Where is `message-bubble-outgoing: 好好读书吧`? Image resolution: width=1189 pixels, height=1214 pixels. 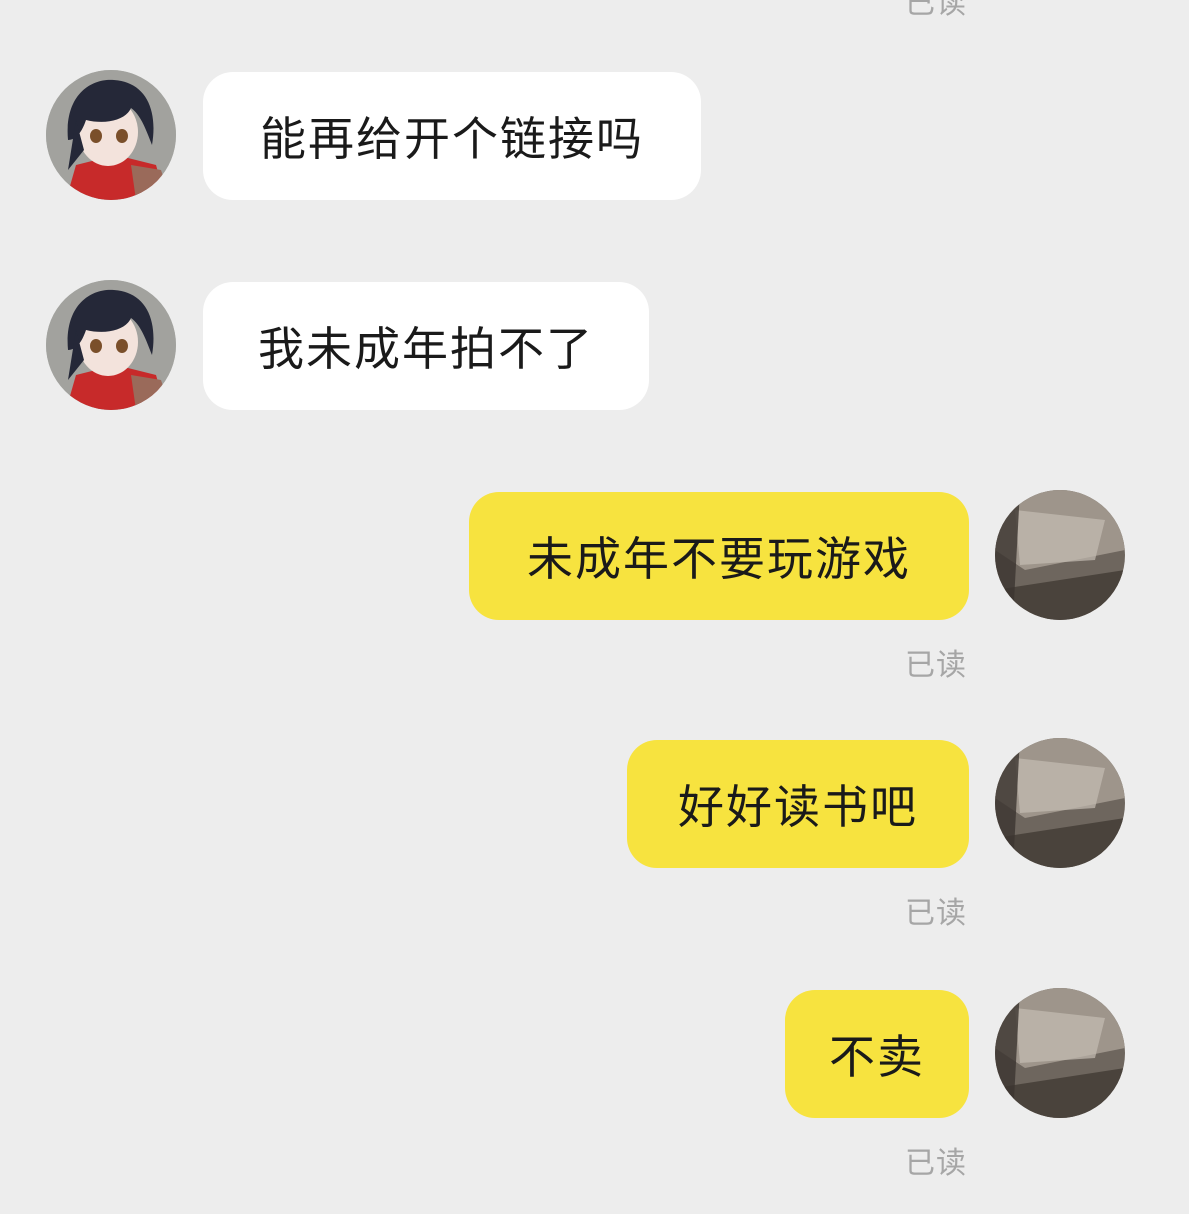
message-bubble-outgoing: 好好读书吧 is located at coordinates (798, 804).